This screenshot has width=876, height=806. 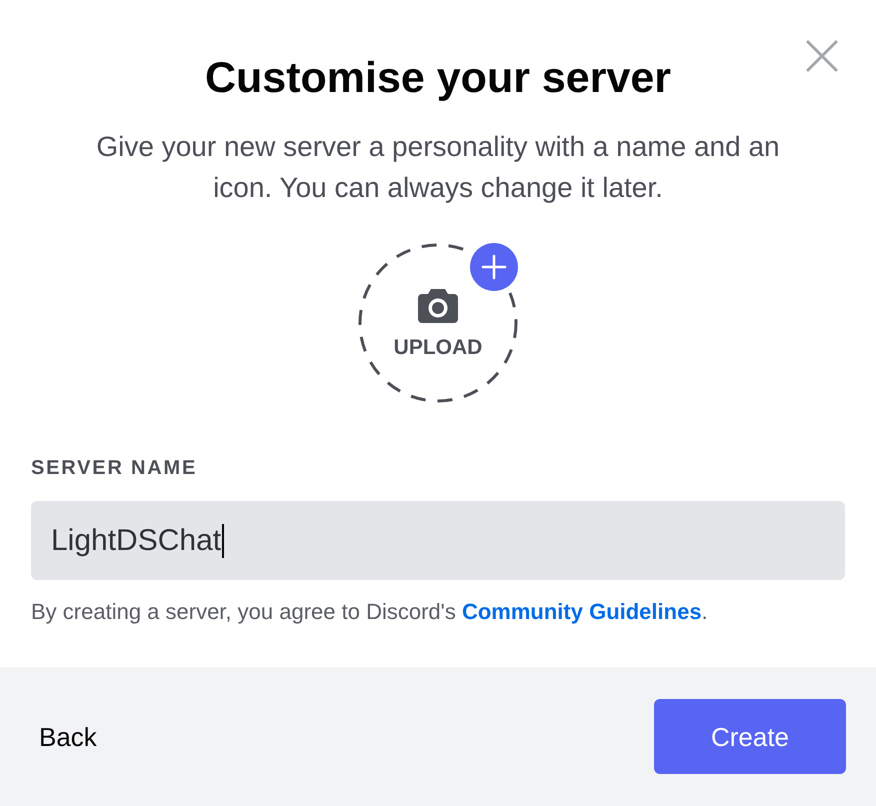 I want to click on close-button, so click(x=822, y=56).